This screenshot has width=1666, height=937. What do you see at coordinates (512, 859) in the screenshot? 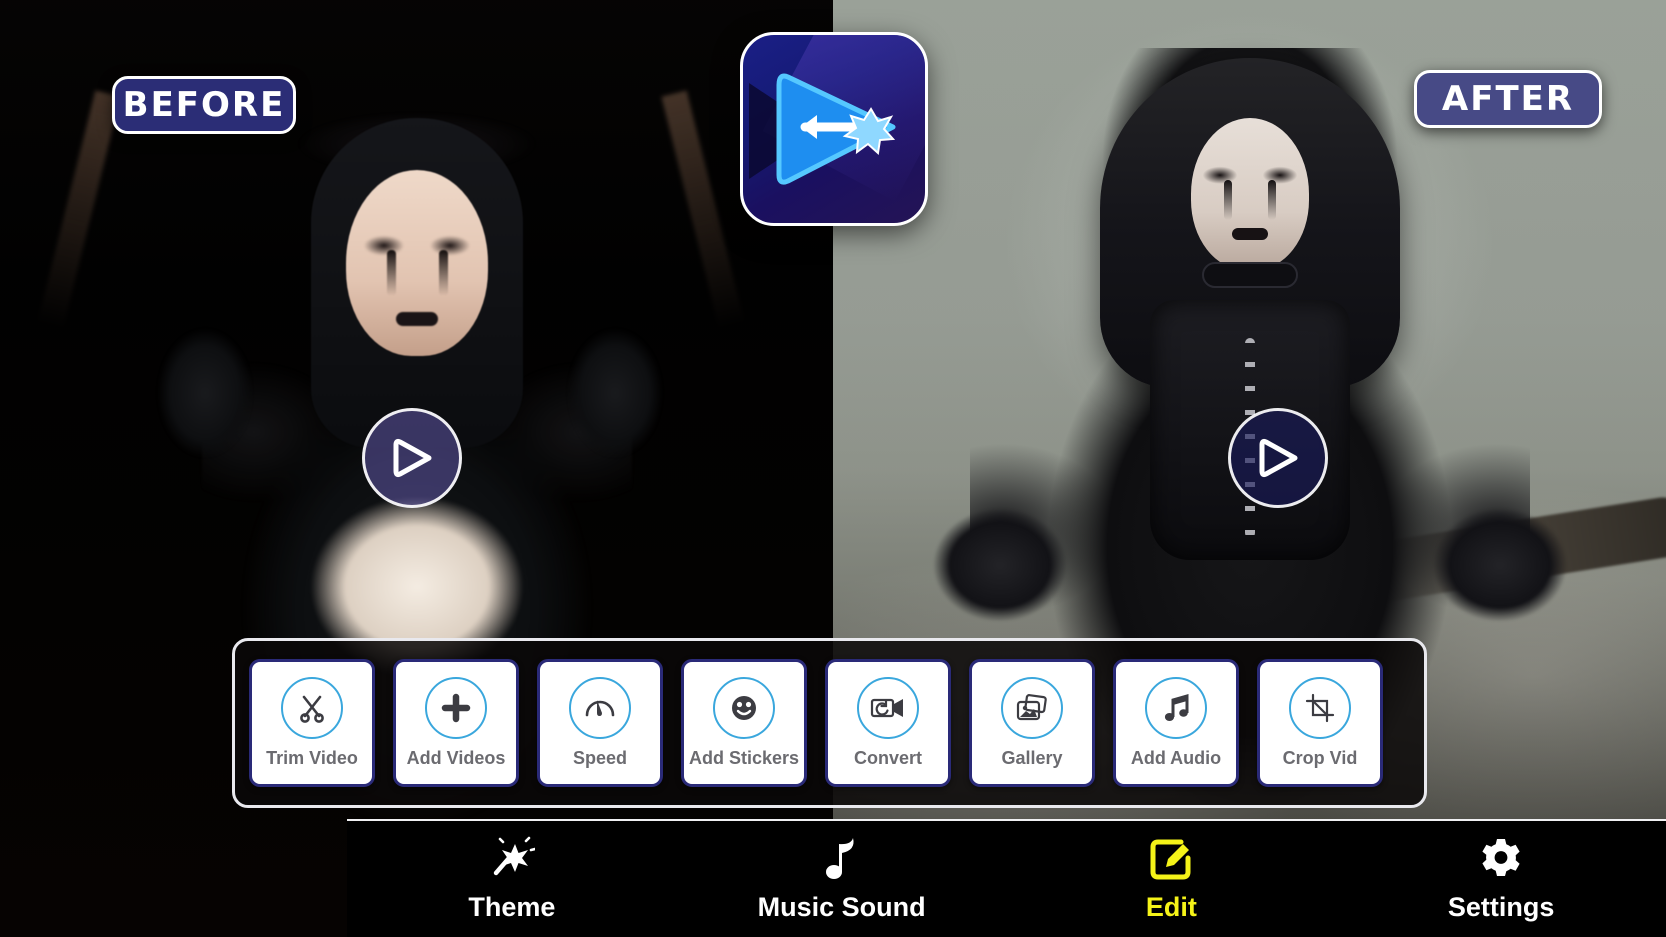
I see `magic-wand-icon` at bounding box center [512, 859].